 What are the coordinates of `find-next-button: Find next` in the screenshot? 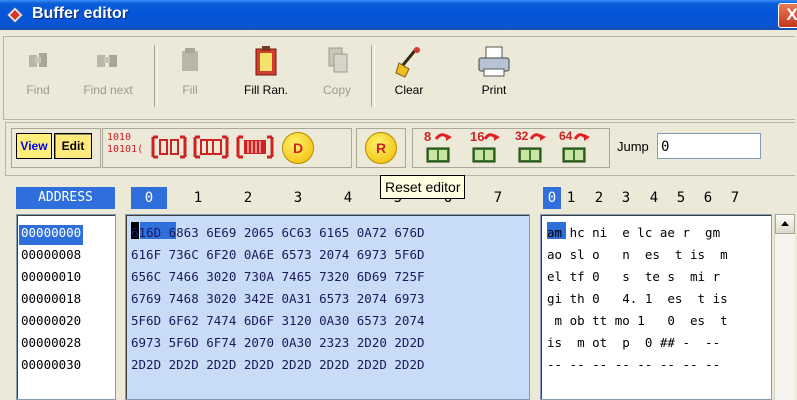 It's located at (108, 71).